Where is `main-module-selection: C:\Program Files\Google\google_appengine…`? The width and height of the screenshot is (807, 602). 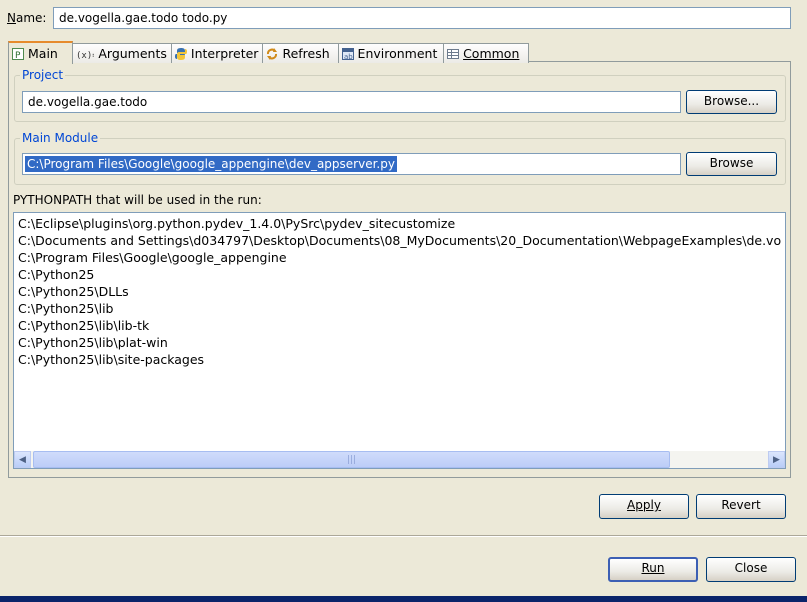
main-module-selection: C:\Program Files\Google\google_appengine… is located at coordinates (211, 164).